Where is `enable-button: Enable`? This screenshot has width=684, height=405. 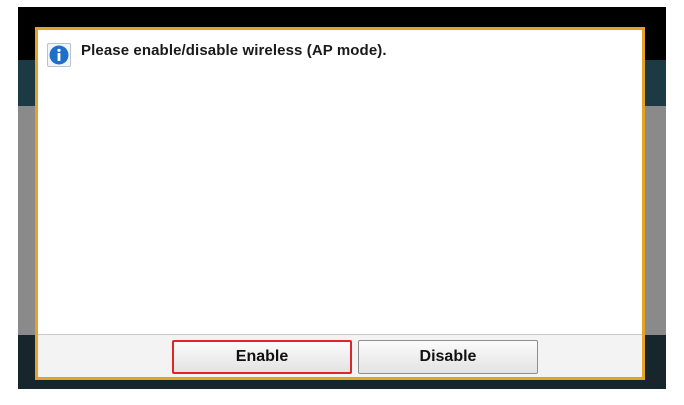
enable-button: Enable is located at coordinates (262, 357).